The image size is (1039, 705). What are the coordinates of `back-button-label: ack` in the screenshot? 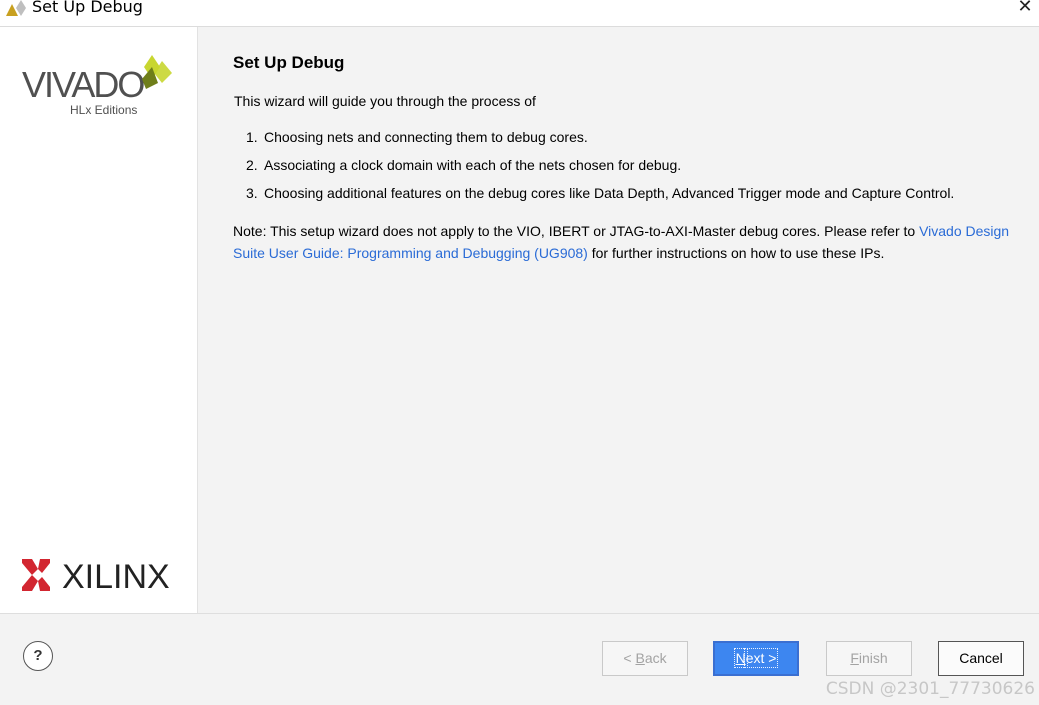 It's located at (655, 658).